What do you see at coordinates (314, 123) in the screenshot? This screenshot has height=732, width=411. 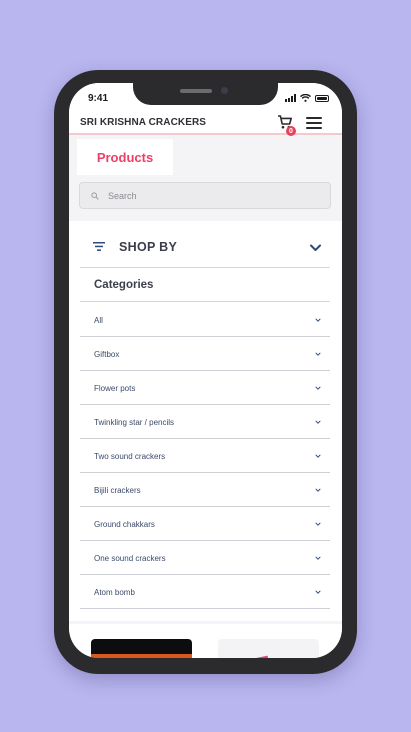 I see `hamburger-menu-icon` at bounding box center [314, 123].